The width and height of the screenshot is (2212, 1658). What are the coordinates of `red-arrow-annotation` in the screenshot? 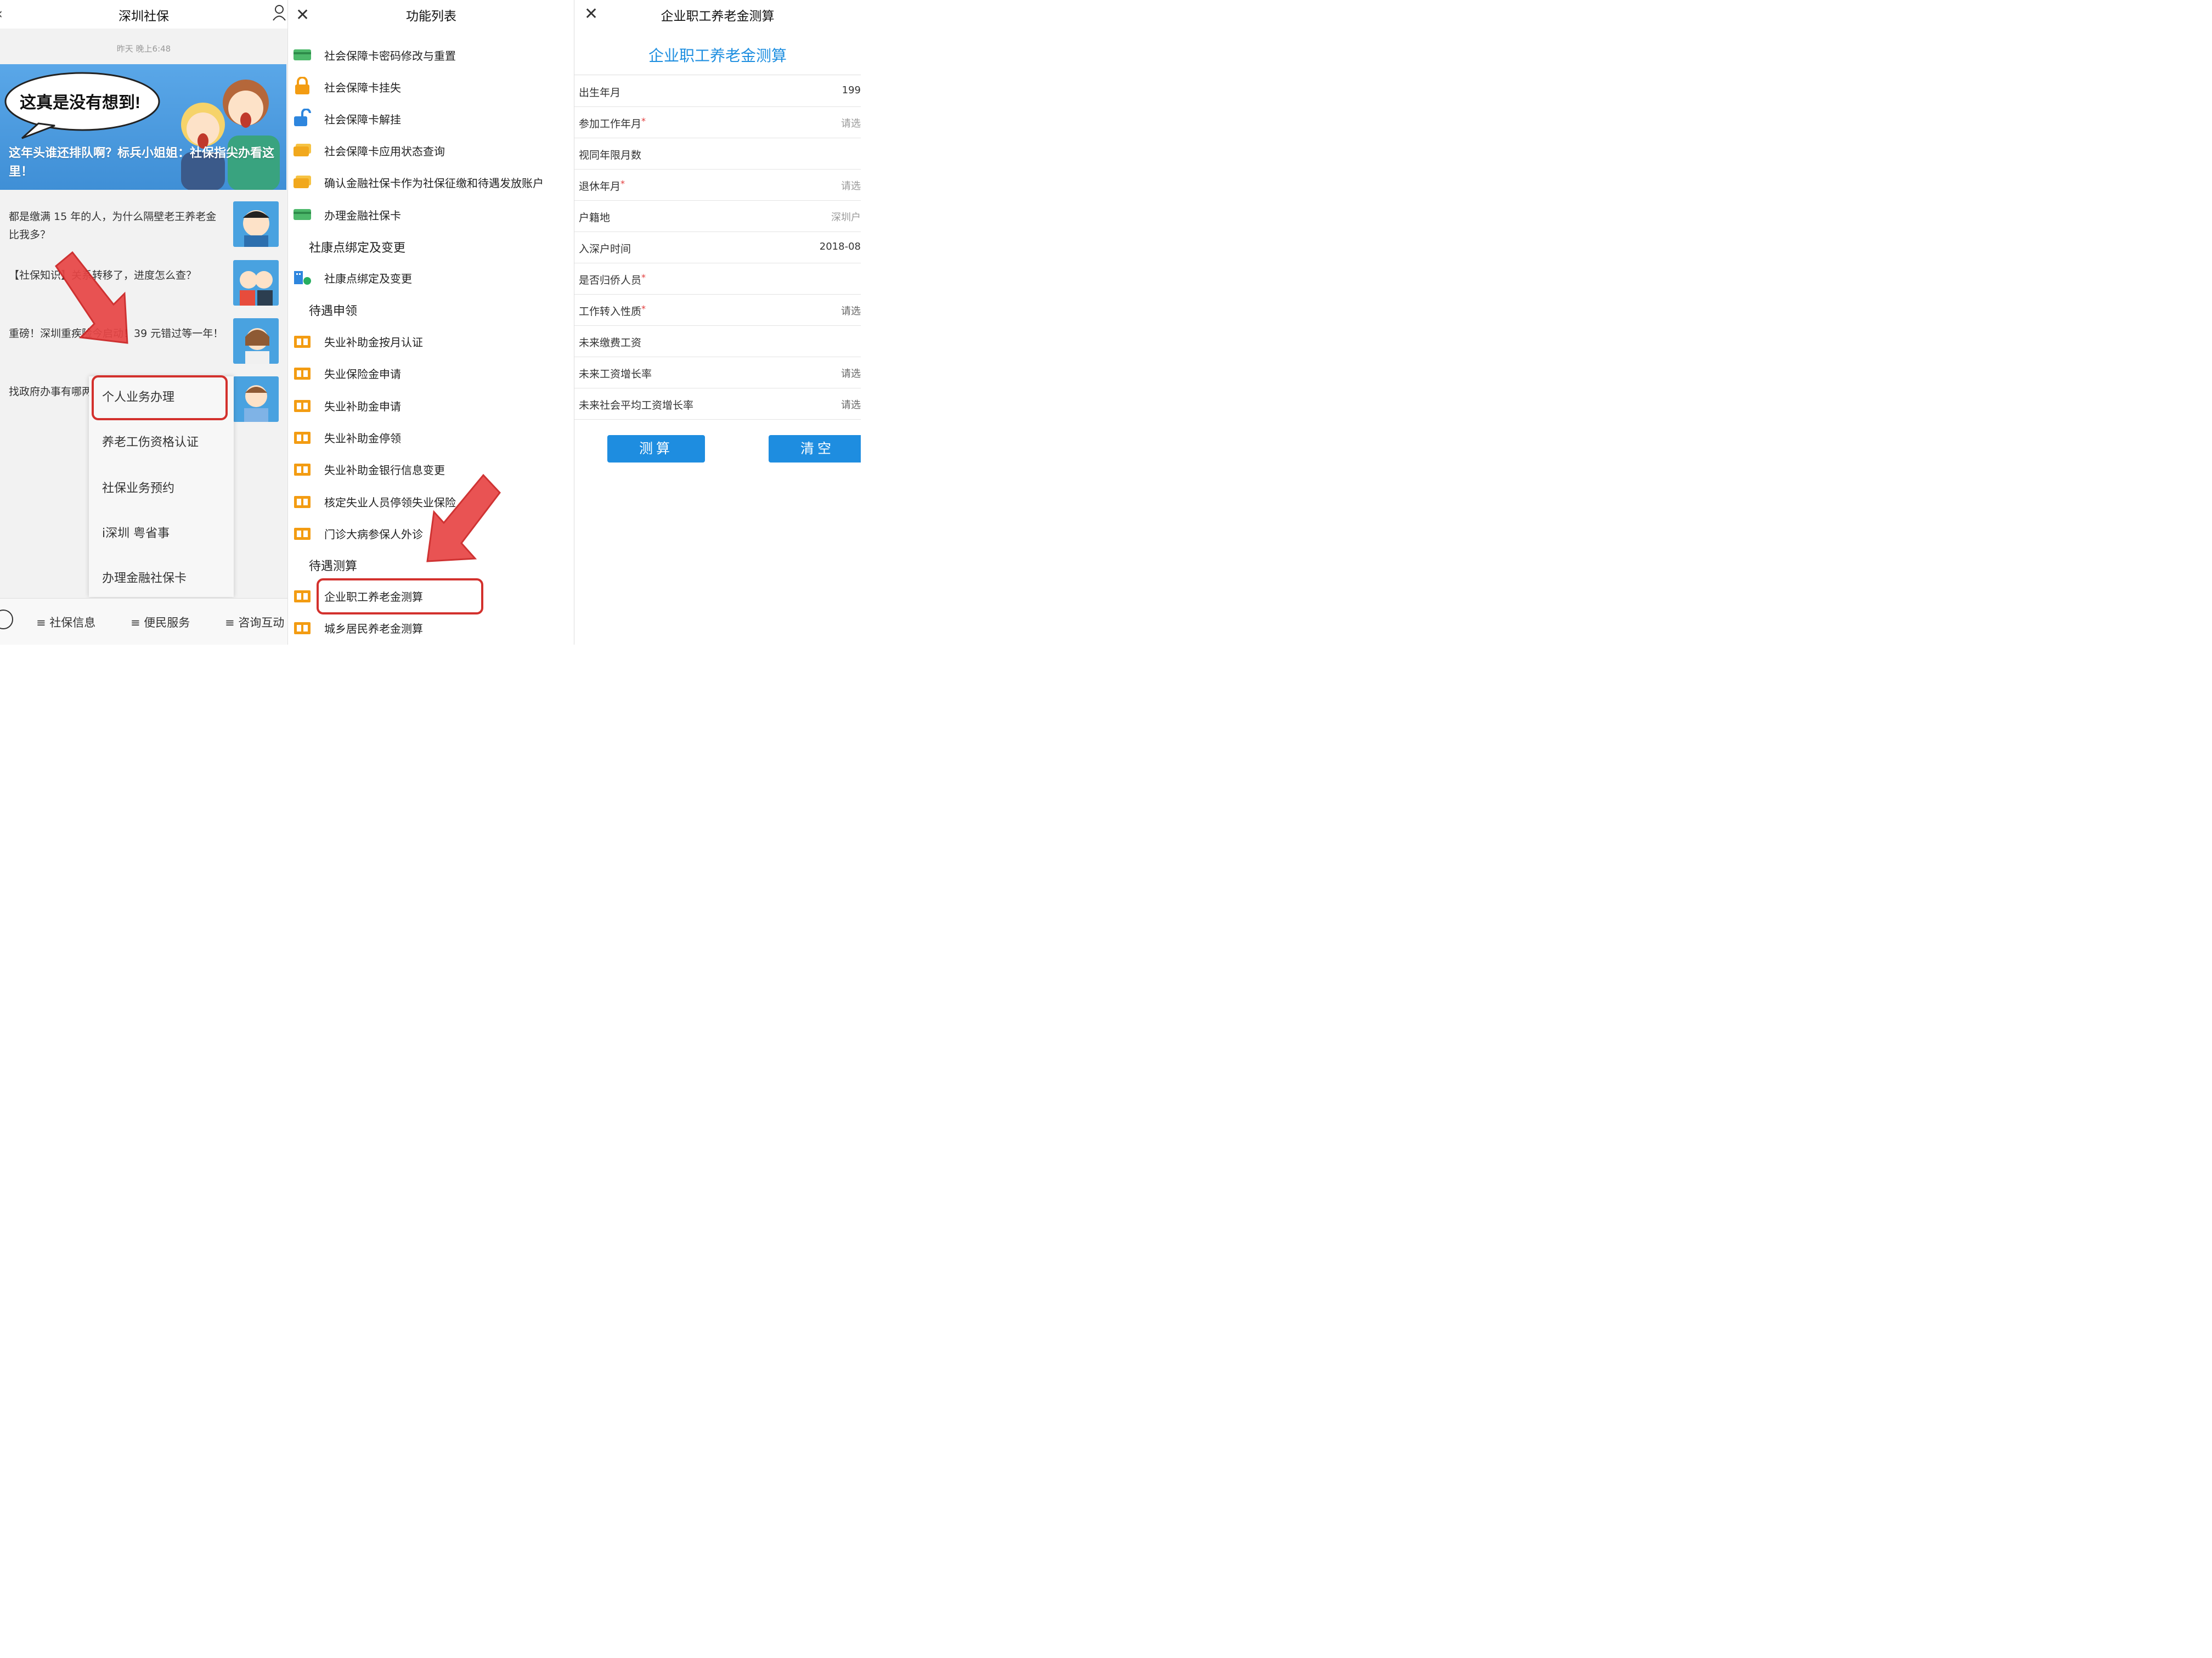 It's located at (91, 297).